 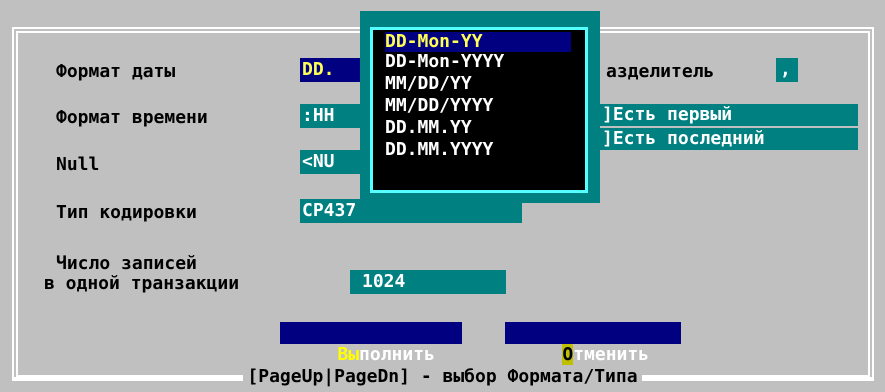 I want to click on list-item: MM/DD/YYYY, so click(x=478, y=106).